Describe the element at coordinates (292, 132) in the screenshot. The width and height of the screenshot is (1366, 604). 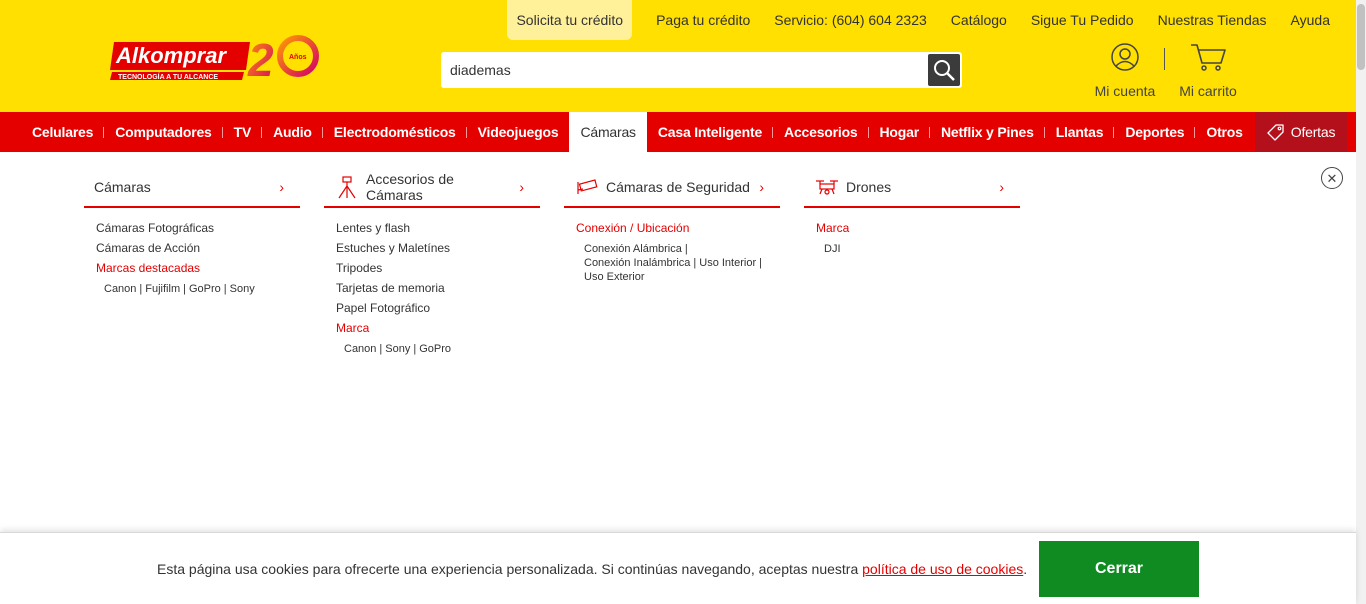
I see `nav-item-audio: Audio` at that location.